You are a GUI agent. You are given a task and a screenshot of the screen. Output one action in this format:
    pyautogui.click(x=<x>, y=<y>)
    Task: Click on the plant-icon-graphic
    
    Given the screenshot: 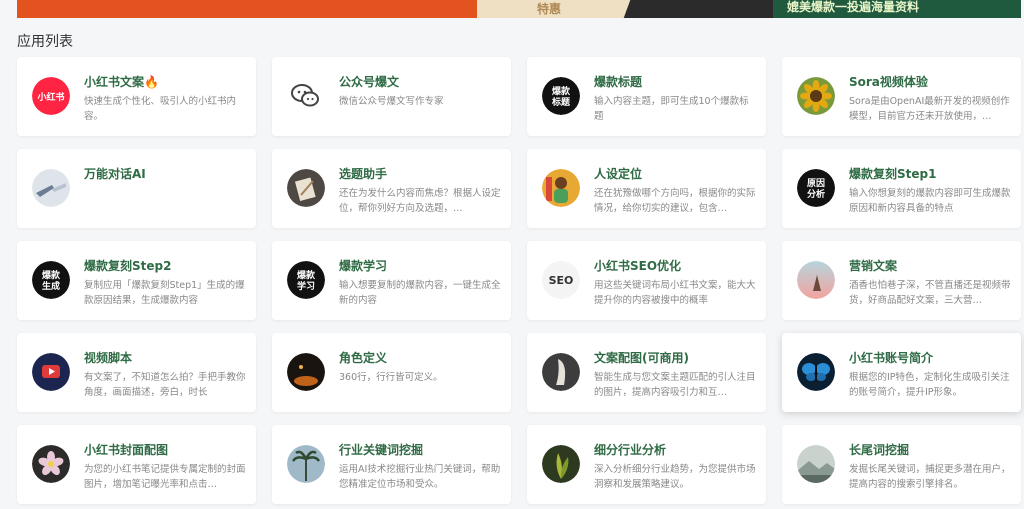 What is the action you would take?
    pyautogui.click(x=561, y=464)
    